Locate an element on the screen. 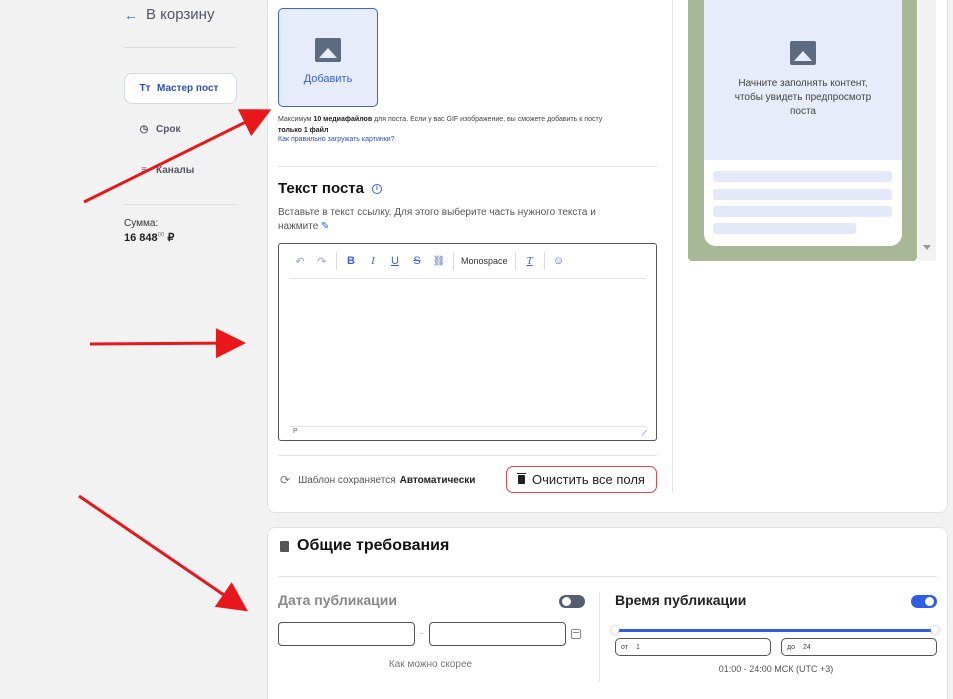  italic-button: I is located at coordinates (373, 261).